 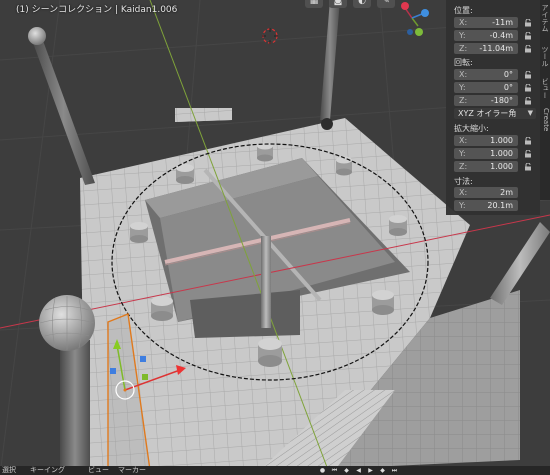 I want to click on next-key-icon: ◆, so click(x=382, y=470).